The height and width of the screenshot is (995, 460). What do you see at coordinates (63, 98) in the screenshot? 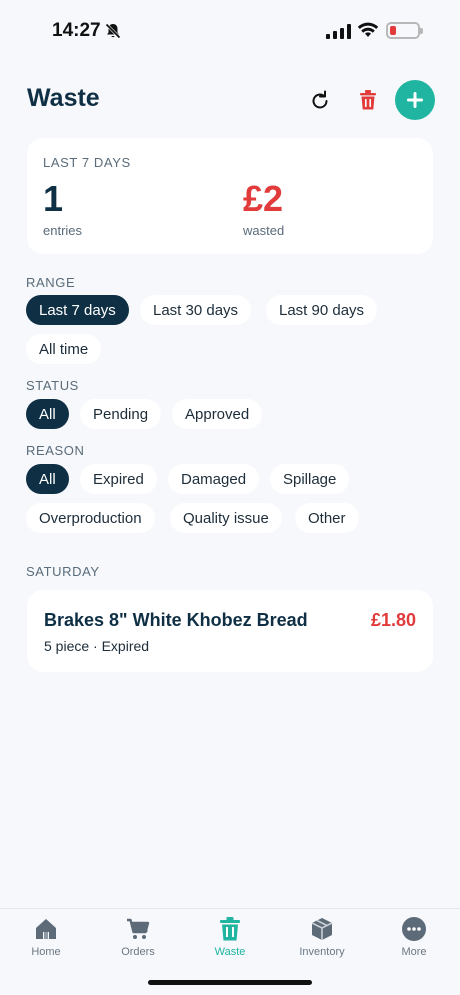
I see `page-title: Waste` at bounding box center [63, 98].